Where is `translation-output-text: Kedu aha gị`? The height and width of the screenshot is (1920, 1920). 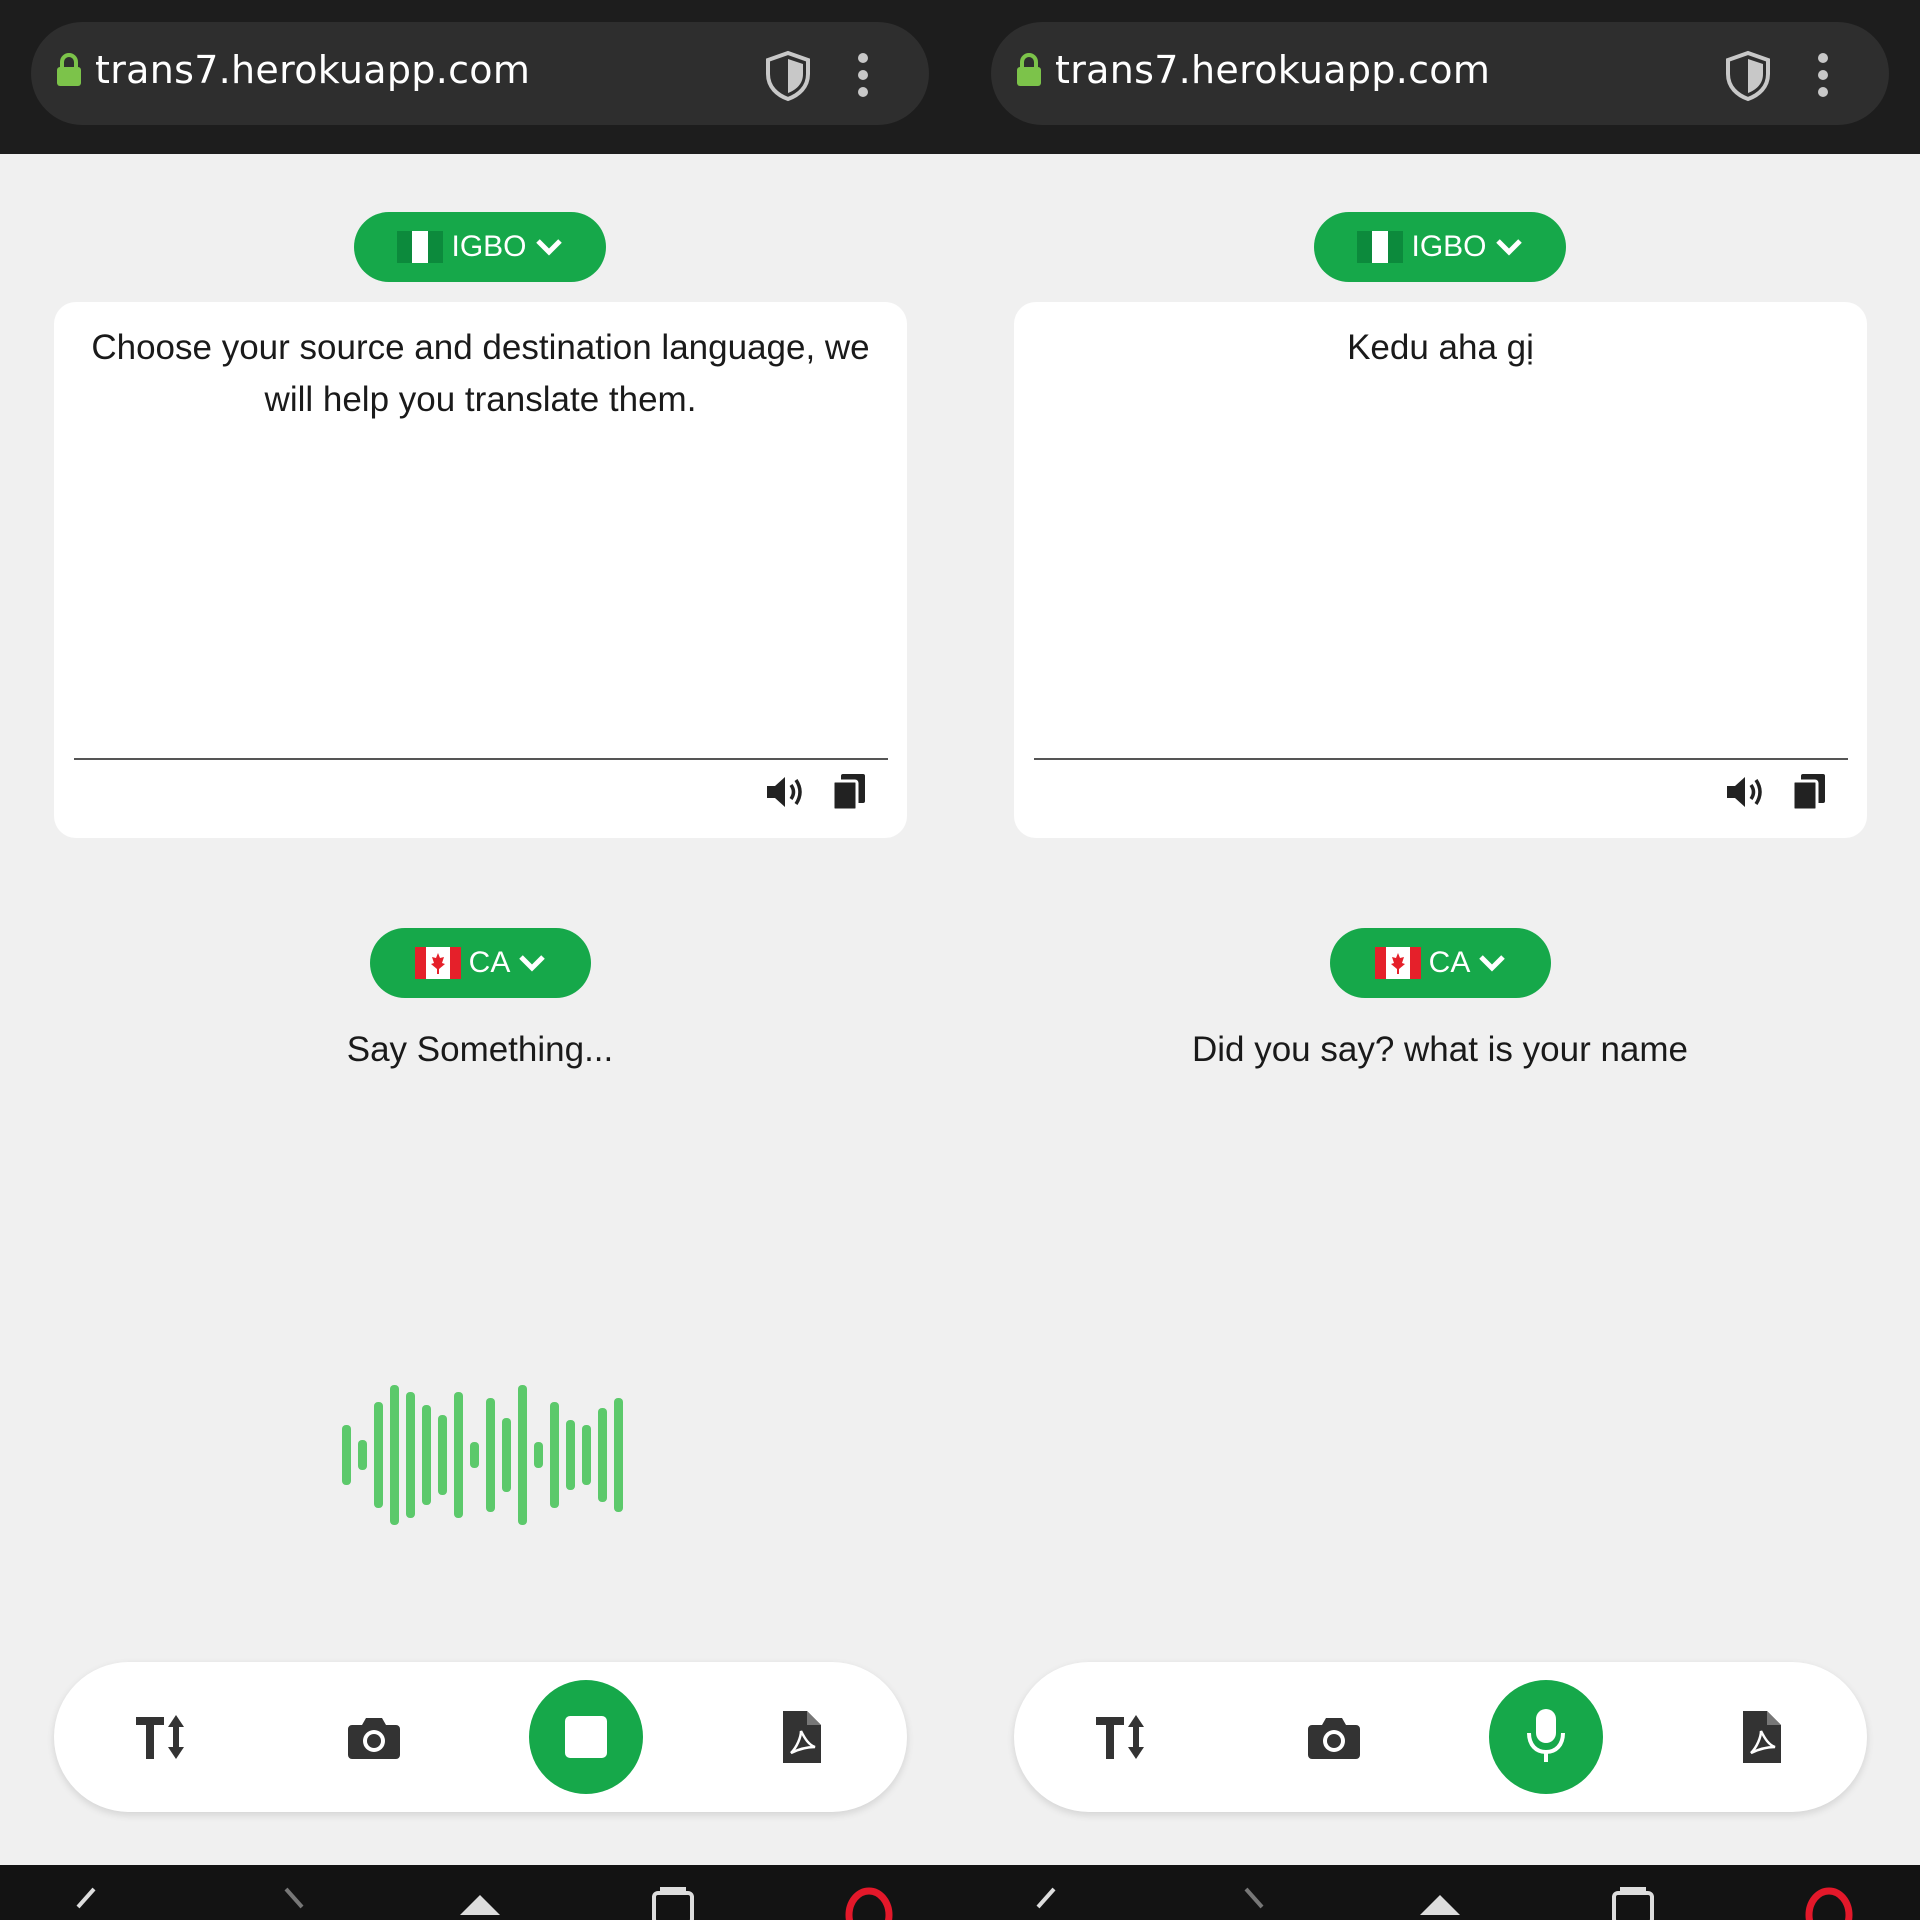 translation-output-text: Kedu aha gị is located at coordinates (1440, 347).